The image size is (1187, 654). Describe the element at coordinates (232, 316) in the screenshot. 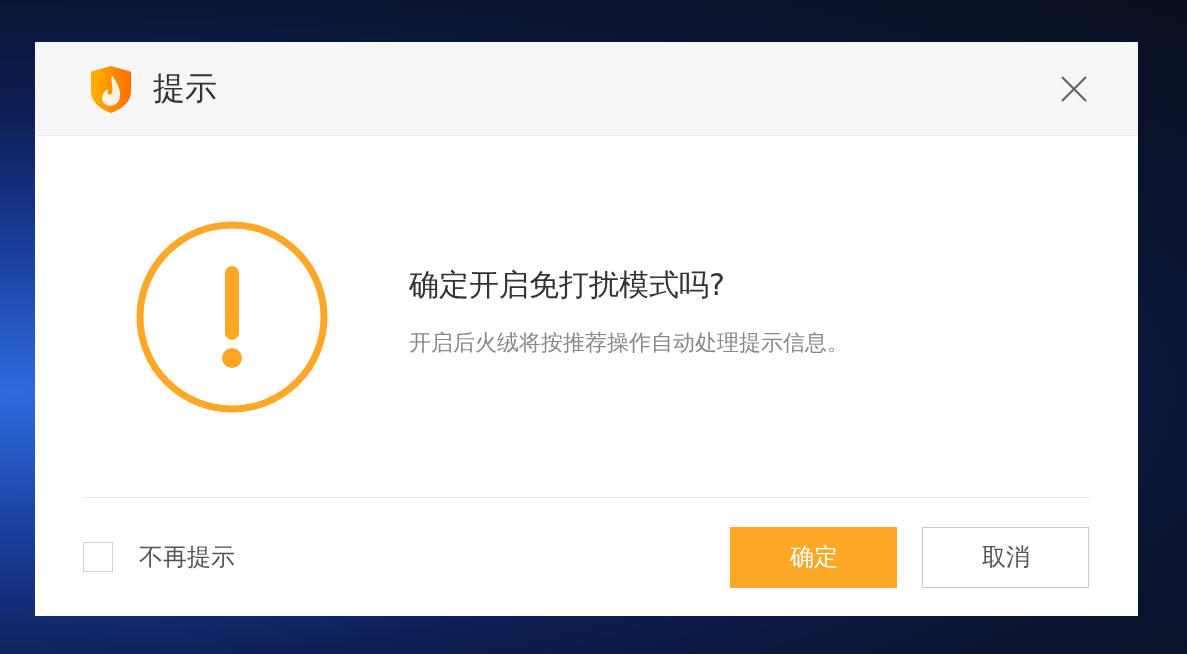

I see `warning-icon` at that location.